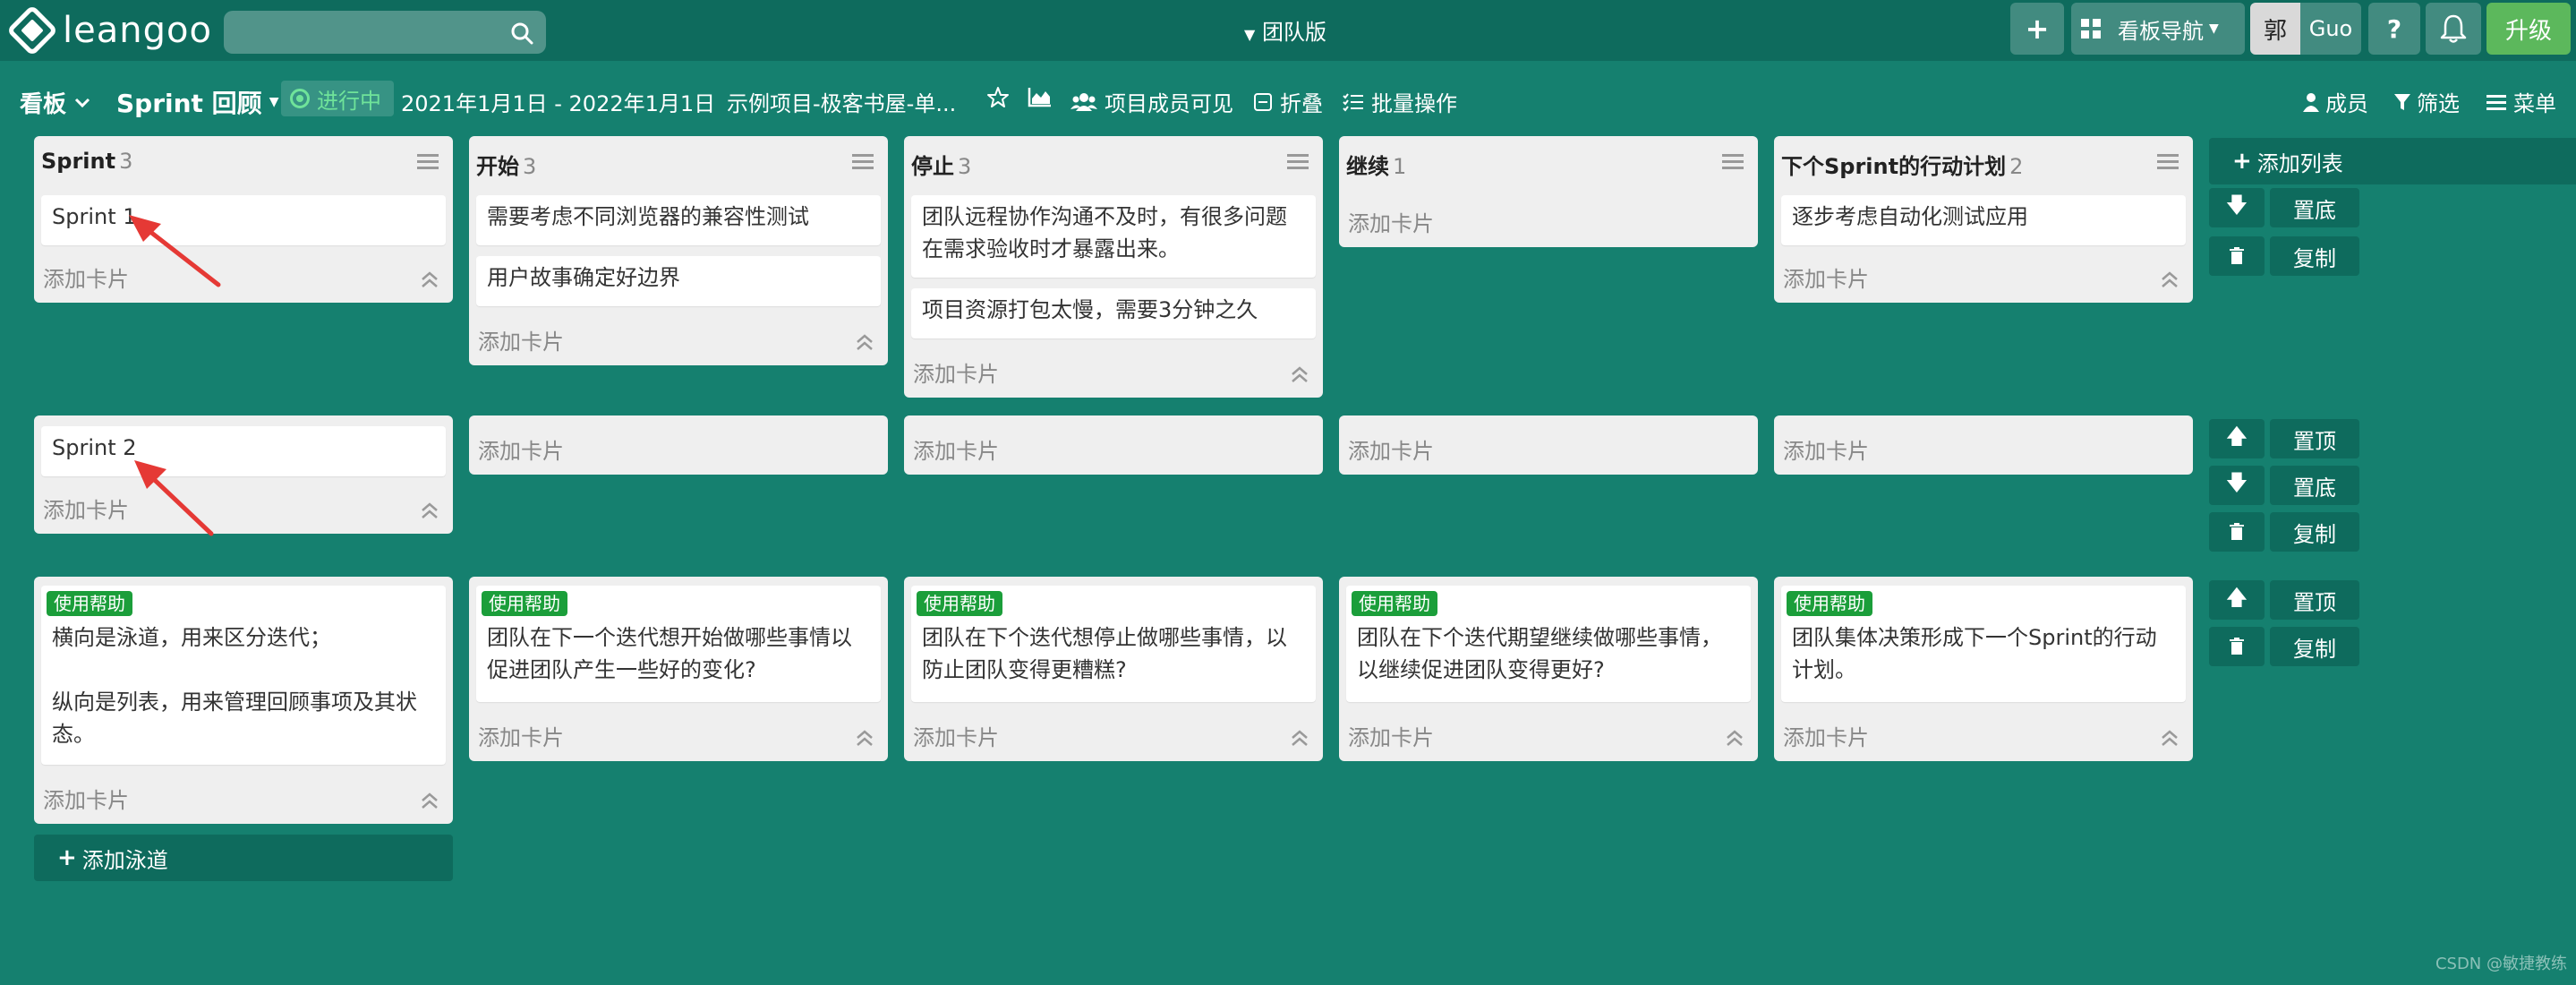 The image size is (2576, 985). Describe the element at coordinates (243, 858) in the screenshot. I see `add-lane-button: + 添加泳道` at that location.